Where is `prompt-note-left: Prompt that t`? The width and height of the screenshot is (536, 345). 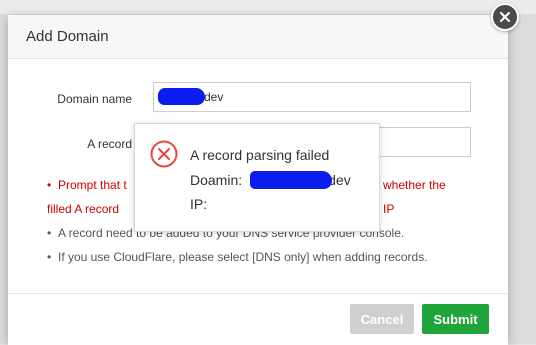
prompt-note-left: Prompt that t is located at coordinates (92, 185).